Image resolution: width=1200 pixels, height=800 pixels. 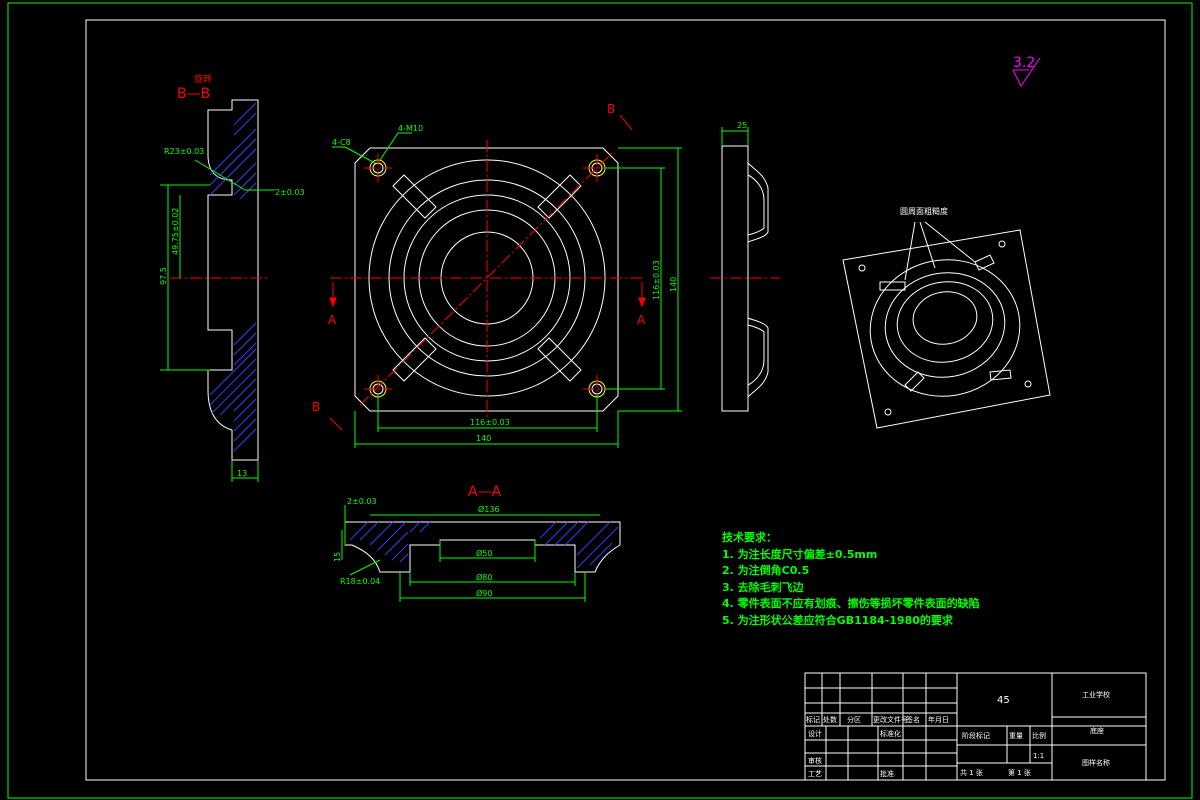 What do you see at coordinates (830, 719) in the screenshot?
I see `tb-h-count: 处数` at bounding box center [830, 719].